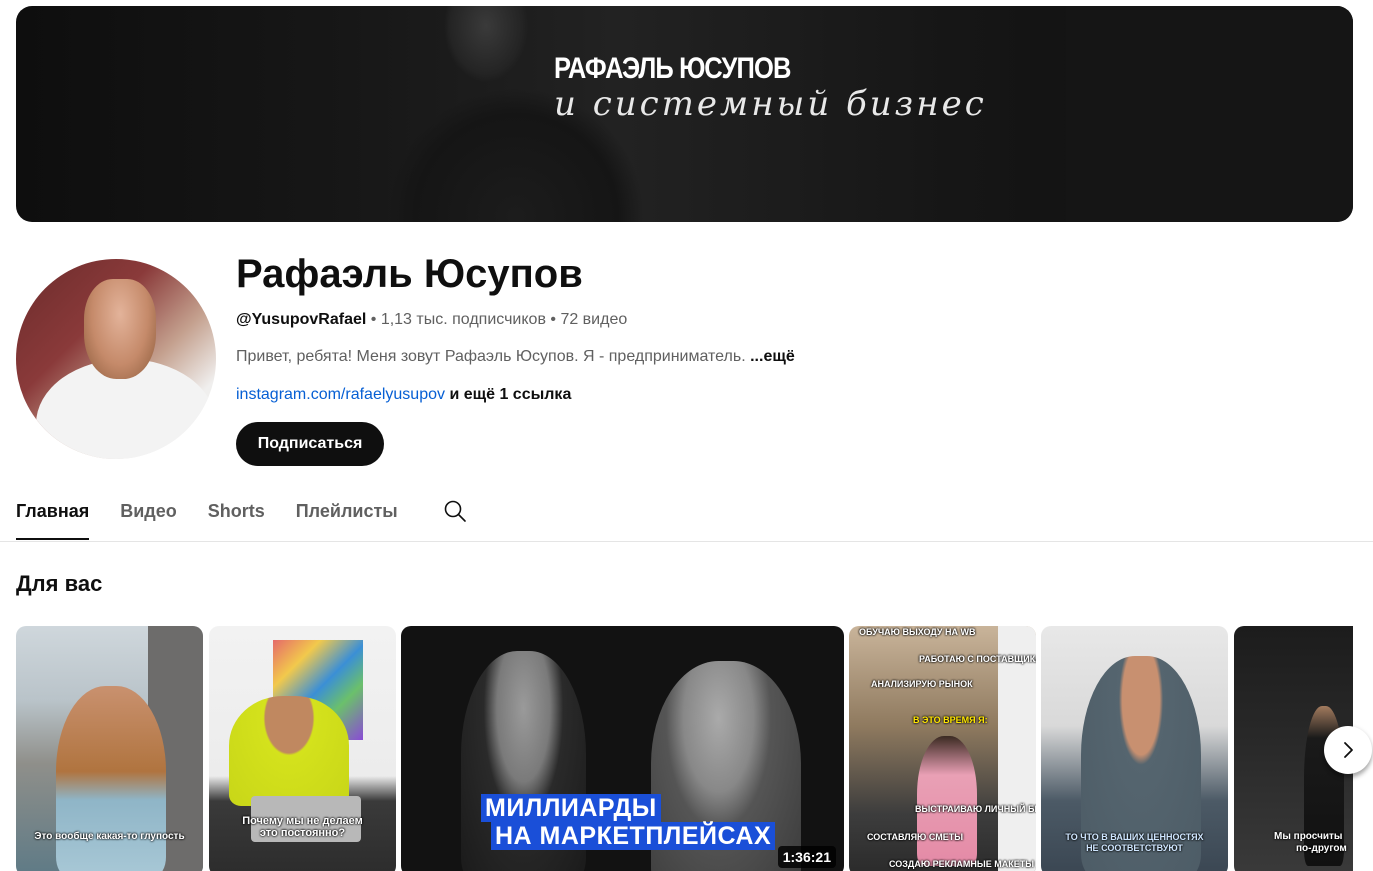  What do you see at coordinates (310, 444) in the screenshot?
I see `subscribe-button: Подписаться` at bounding box center [310, 444].